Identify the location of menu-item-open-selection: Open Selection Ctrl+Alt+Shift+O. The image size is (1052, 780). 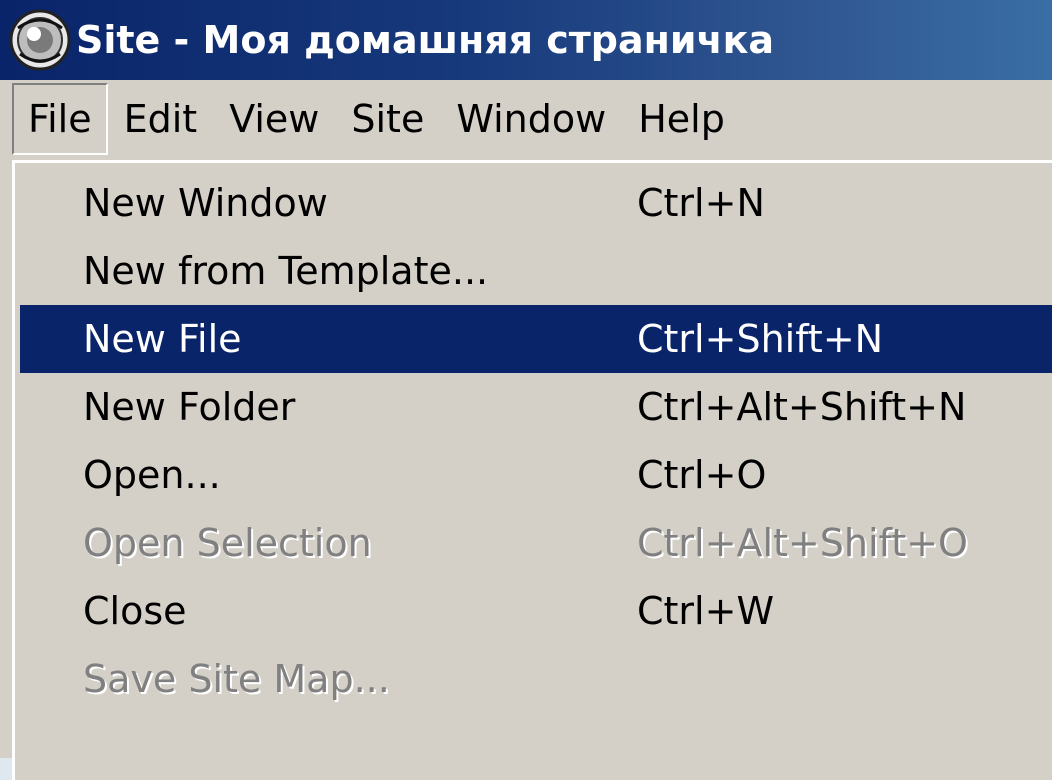
(533, 543).